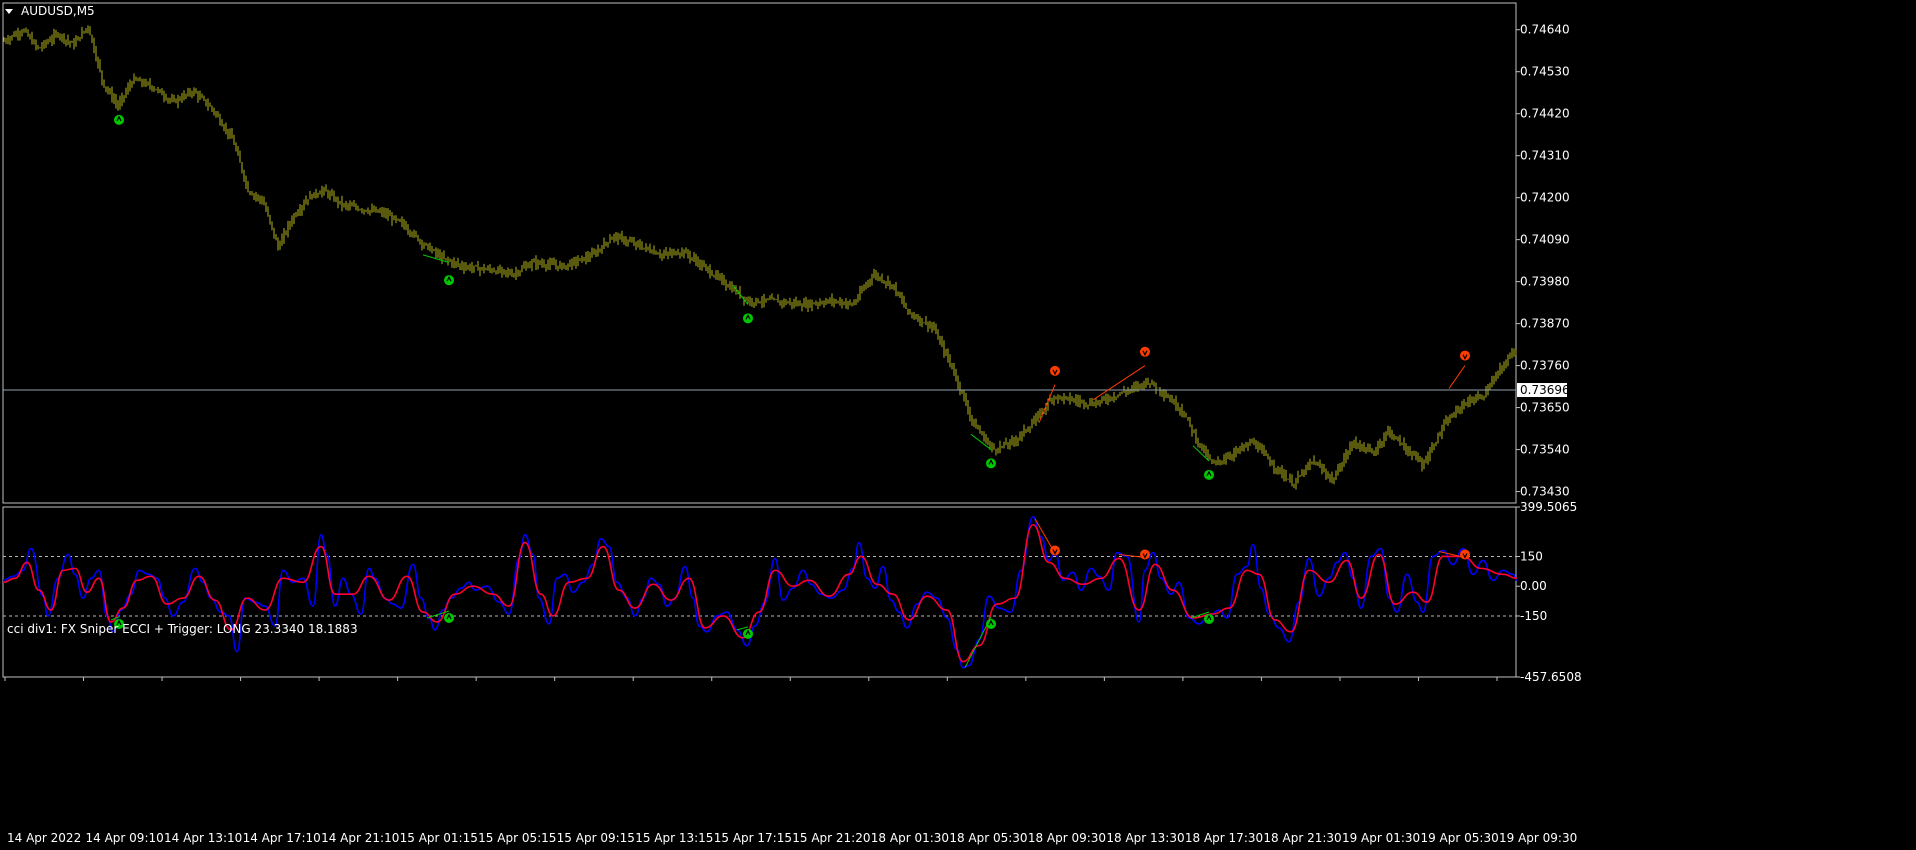 This screenshot has height=850, width=1916. What do you see at coordinates (1533, 586) in the screenshot?
I see `indicator-axis-label: 0.00` at bounding box center [1533, 586].